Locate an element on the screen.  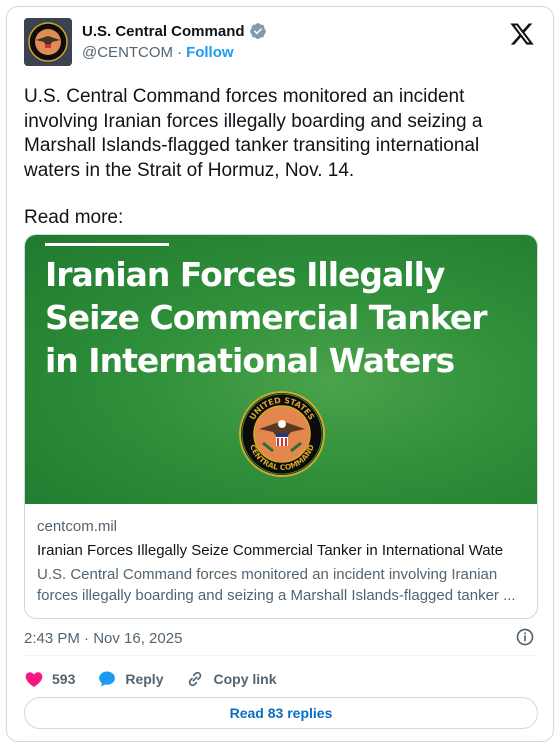
reply-label: Reply is located at coordinates (144, 679).